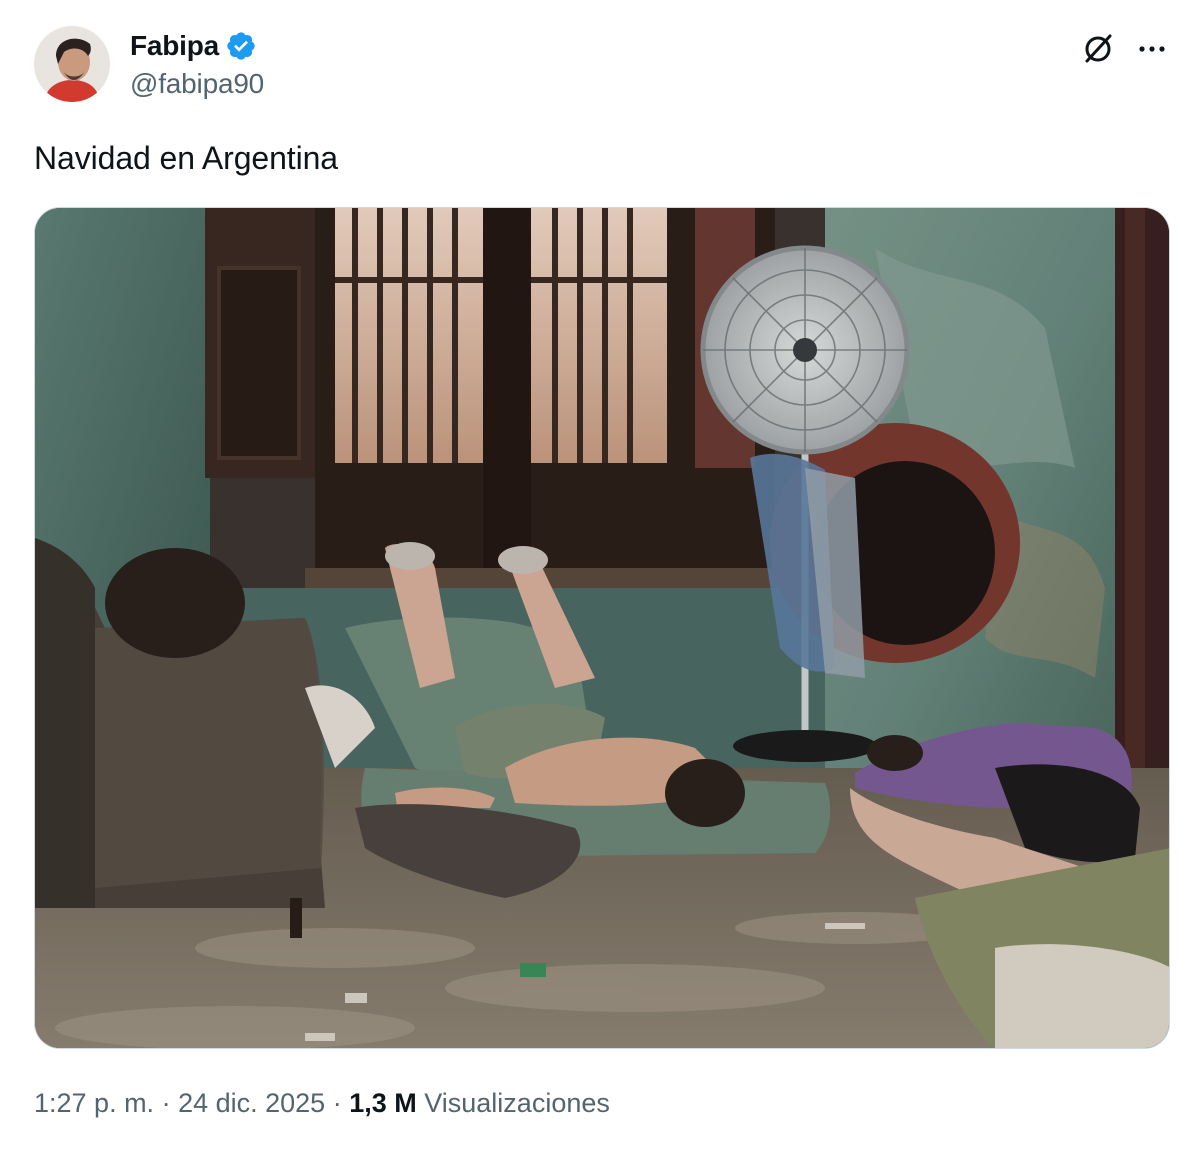 This screenshot has width=1200, height=1160. Describe the element at coordinates (186, 158) in the screenshot. I see `tweet-text: Navidad en Argentina` at that location.